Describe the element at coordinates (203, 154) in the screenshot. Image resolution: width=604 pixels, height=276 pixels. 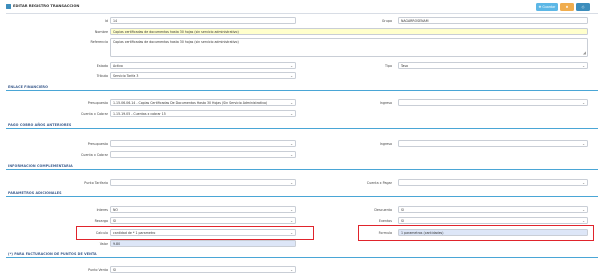
I see `pago-cuenta-select: ⌄` at that location.